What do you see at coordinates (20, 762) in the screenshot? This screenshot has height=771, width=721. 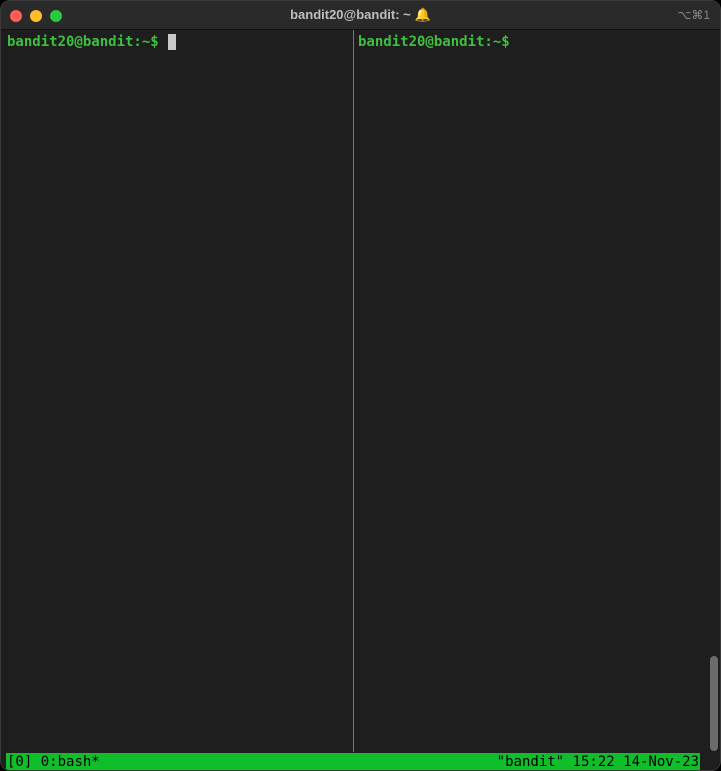 I see `session-index: [0]` at bounding box center [20, 762].